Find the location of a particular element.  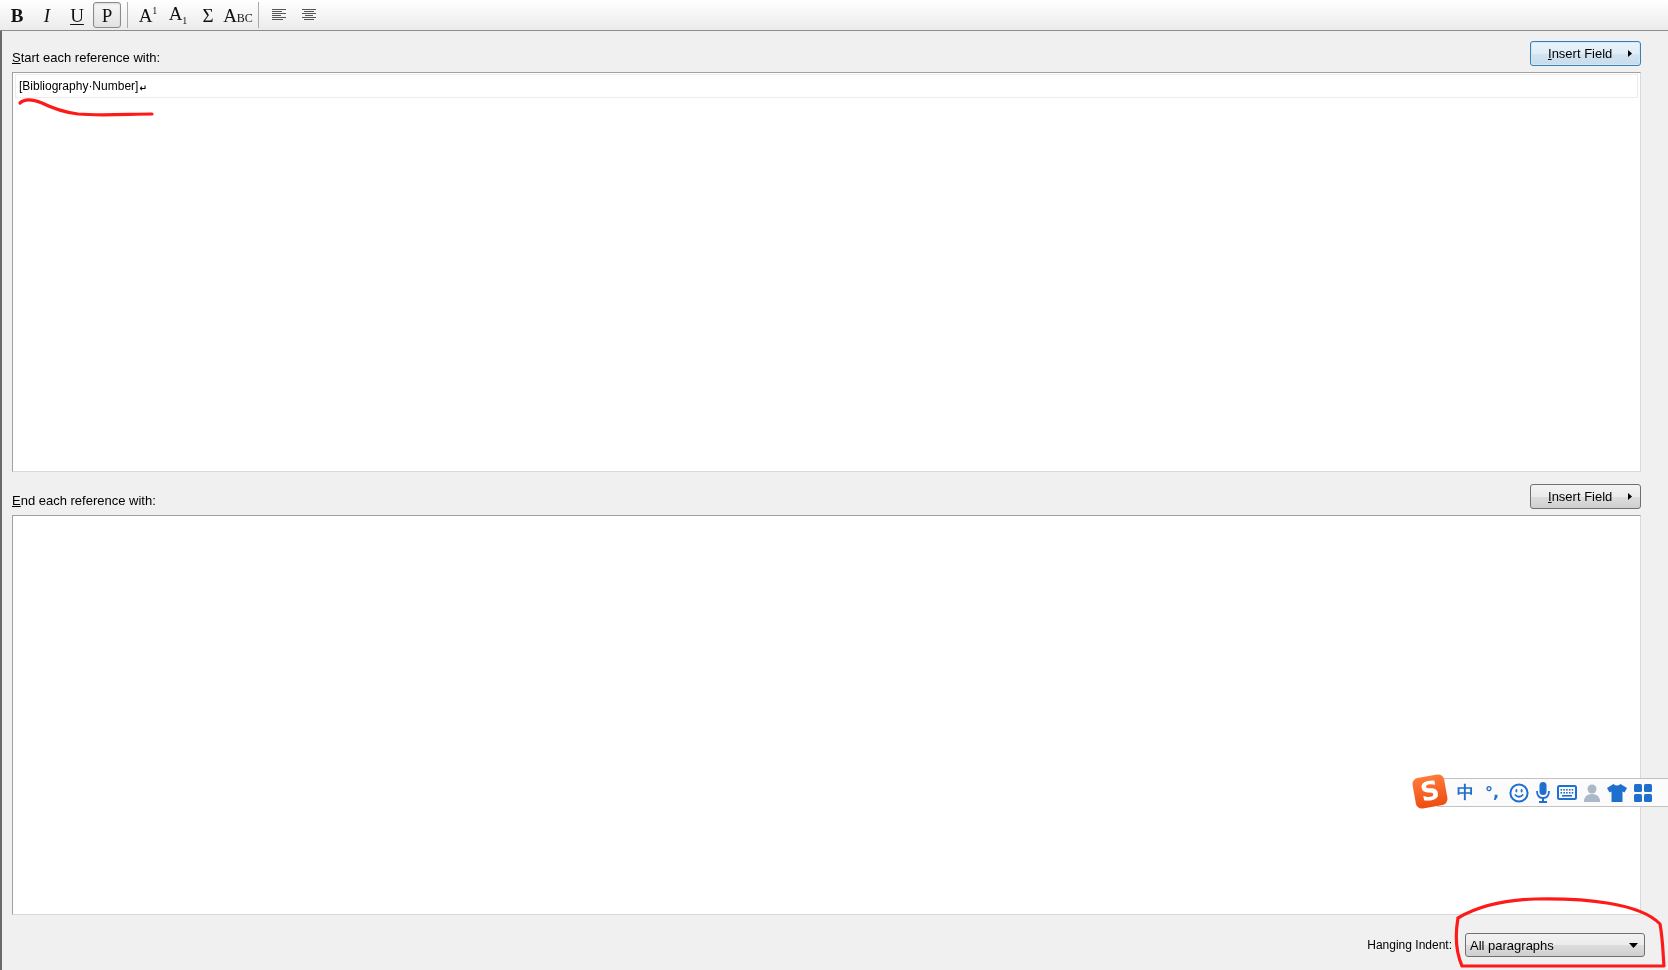

italic-button: I is located at coordinates (47, 15).